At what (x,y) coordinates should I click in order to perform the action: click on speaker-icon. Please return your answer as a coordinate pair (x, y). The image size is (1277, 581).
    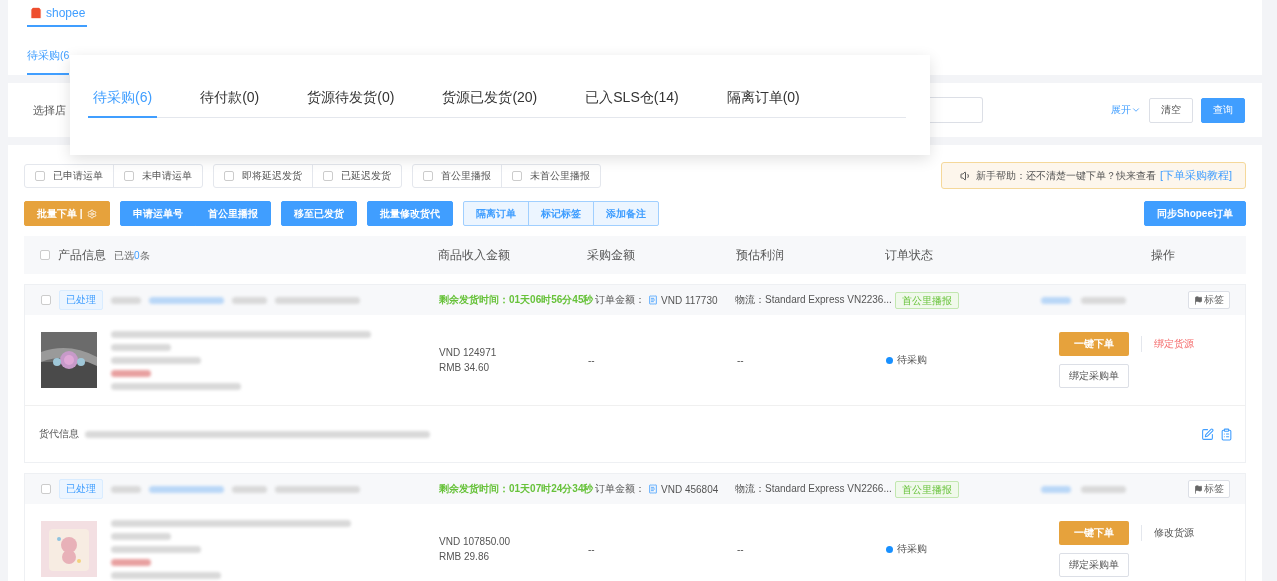
    Looking at the image, I should click on (965, 175).